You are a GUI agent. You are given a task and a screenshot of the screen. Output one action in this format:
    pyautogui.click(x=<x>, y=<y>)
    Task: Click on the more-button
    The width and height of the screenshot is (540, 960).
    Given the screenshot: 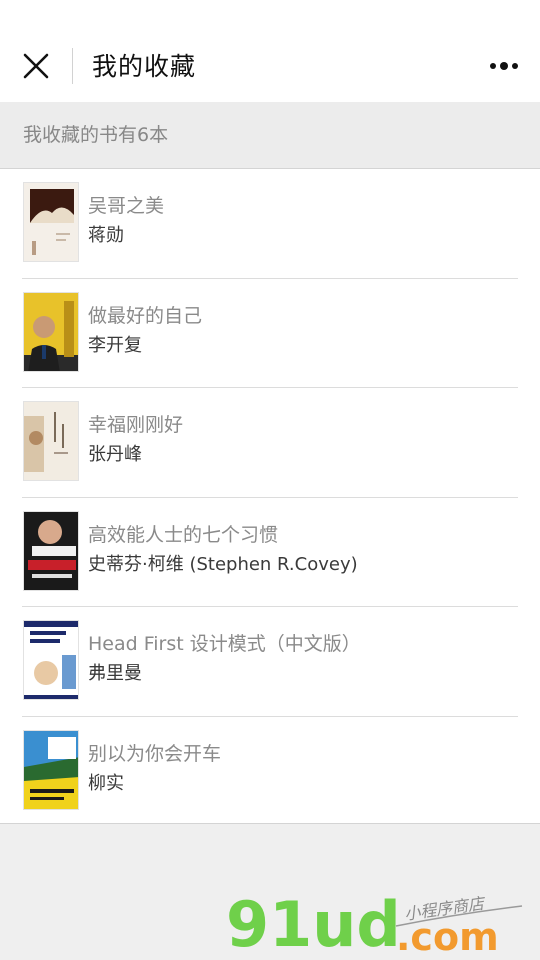 What is the action you would take?
    pyautogui.click(x=504, y=66)
    